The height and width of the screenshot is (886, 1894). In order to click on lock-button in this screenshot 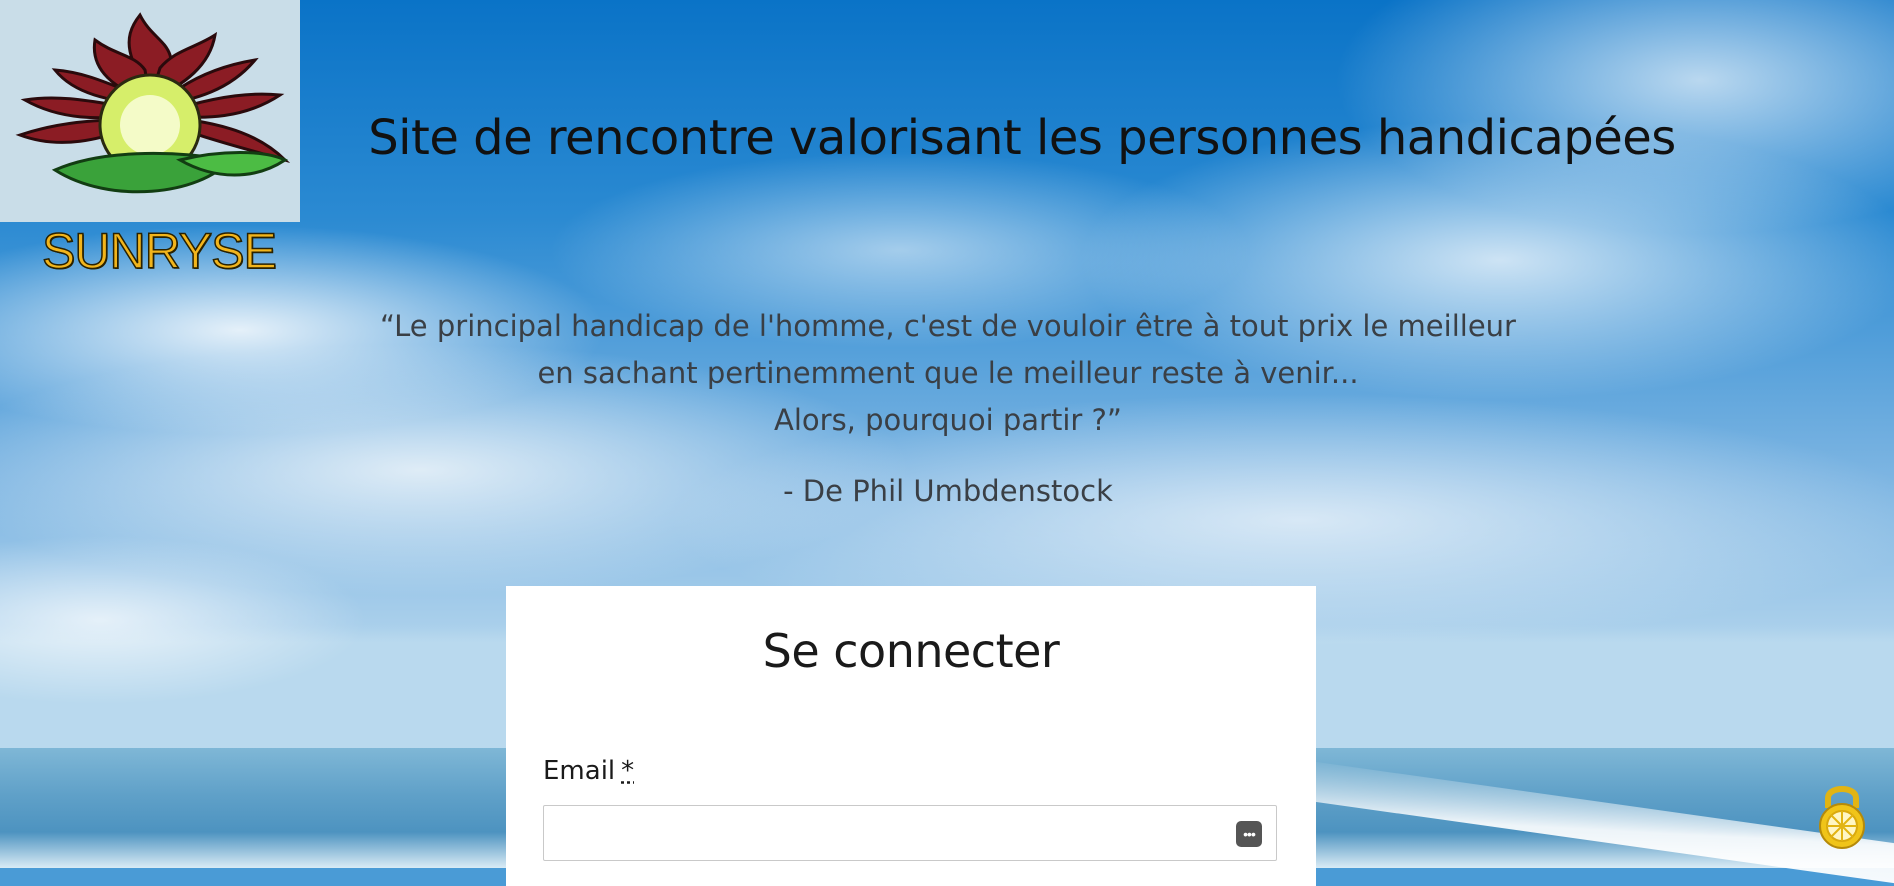, I will do `click(1842, 814)`.